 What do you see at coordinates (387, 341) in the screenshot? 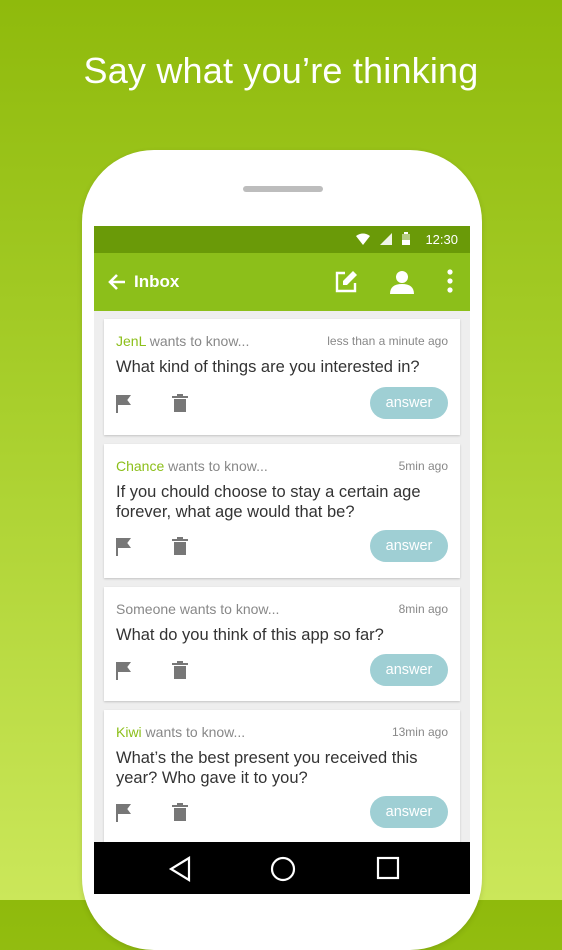
I see `question-time: less than a minute ago` at bounding box center [387, 341].